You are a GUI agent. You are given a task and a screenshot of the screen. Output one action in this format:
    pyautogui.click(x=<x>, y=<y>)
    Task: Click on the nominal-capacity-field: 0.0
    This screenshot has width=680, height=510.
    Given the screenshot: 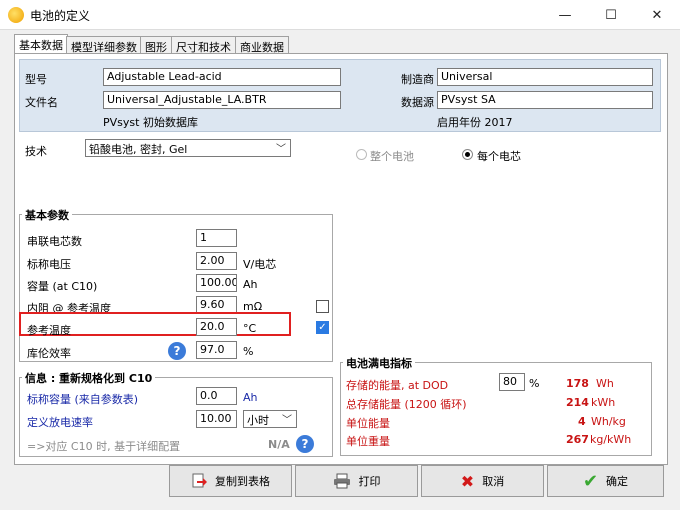 What is the action you would take?
    pyautogui.click(x=216, y=396)
    